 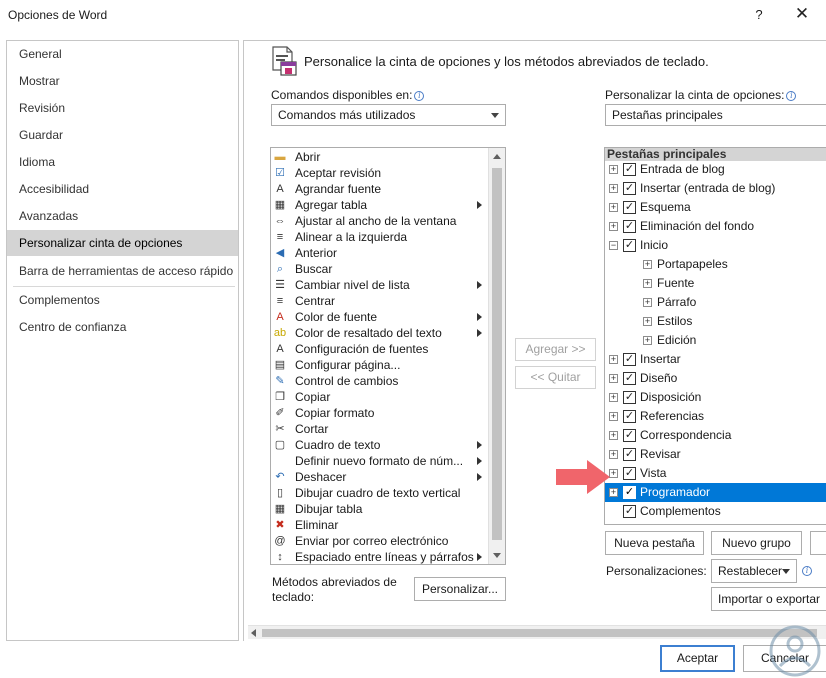 I want to click on command-item: ab Color de resaltado del texto, so click(x=380, y=333).